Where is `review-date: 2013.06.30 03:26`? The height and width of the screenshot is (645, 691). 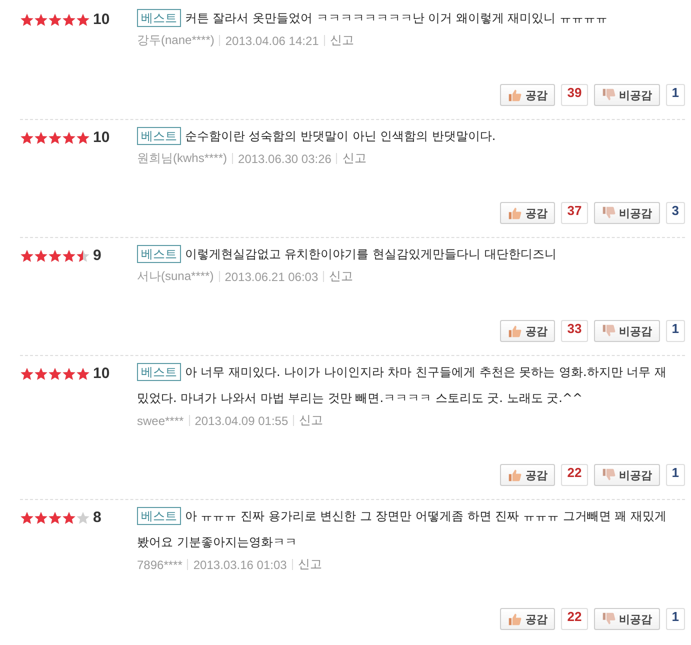
review-date: 2013.06.30 03:26 is located at coordinates (285, 159).